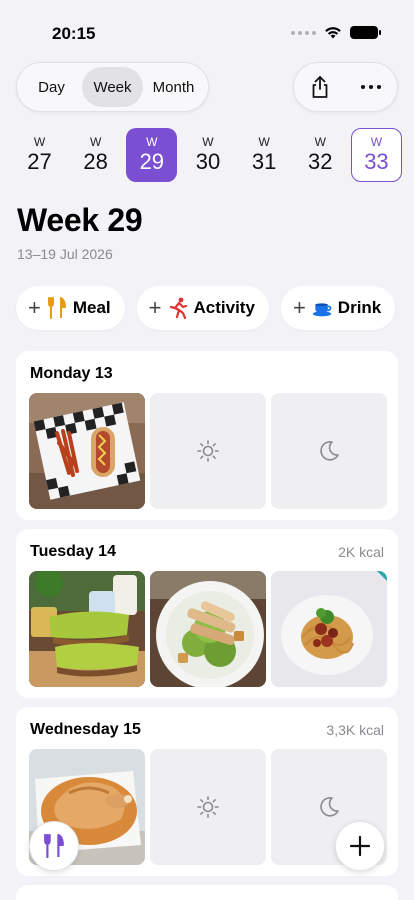 This screenshot has height=900, width=414. I want to click on week-28: W 28, so click(95, 155).